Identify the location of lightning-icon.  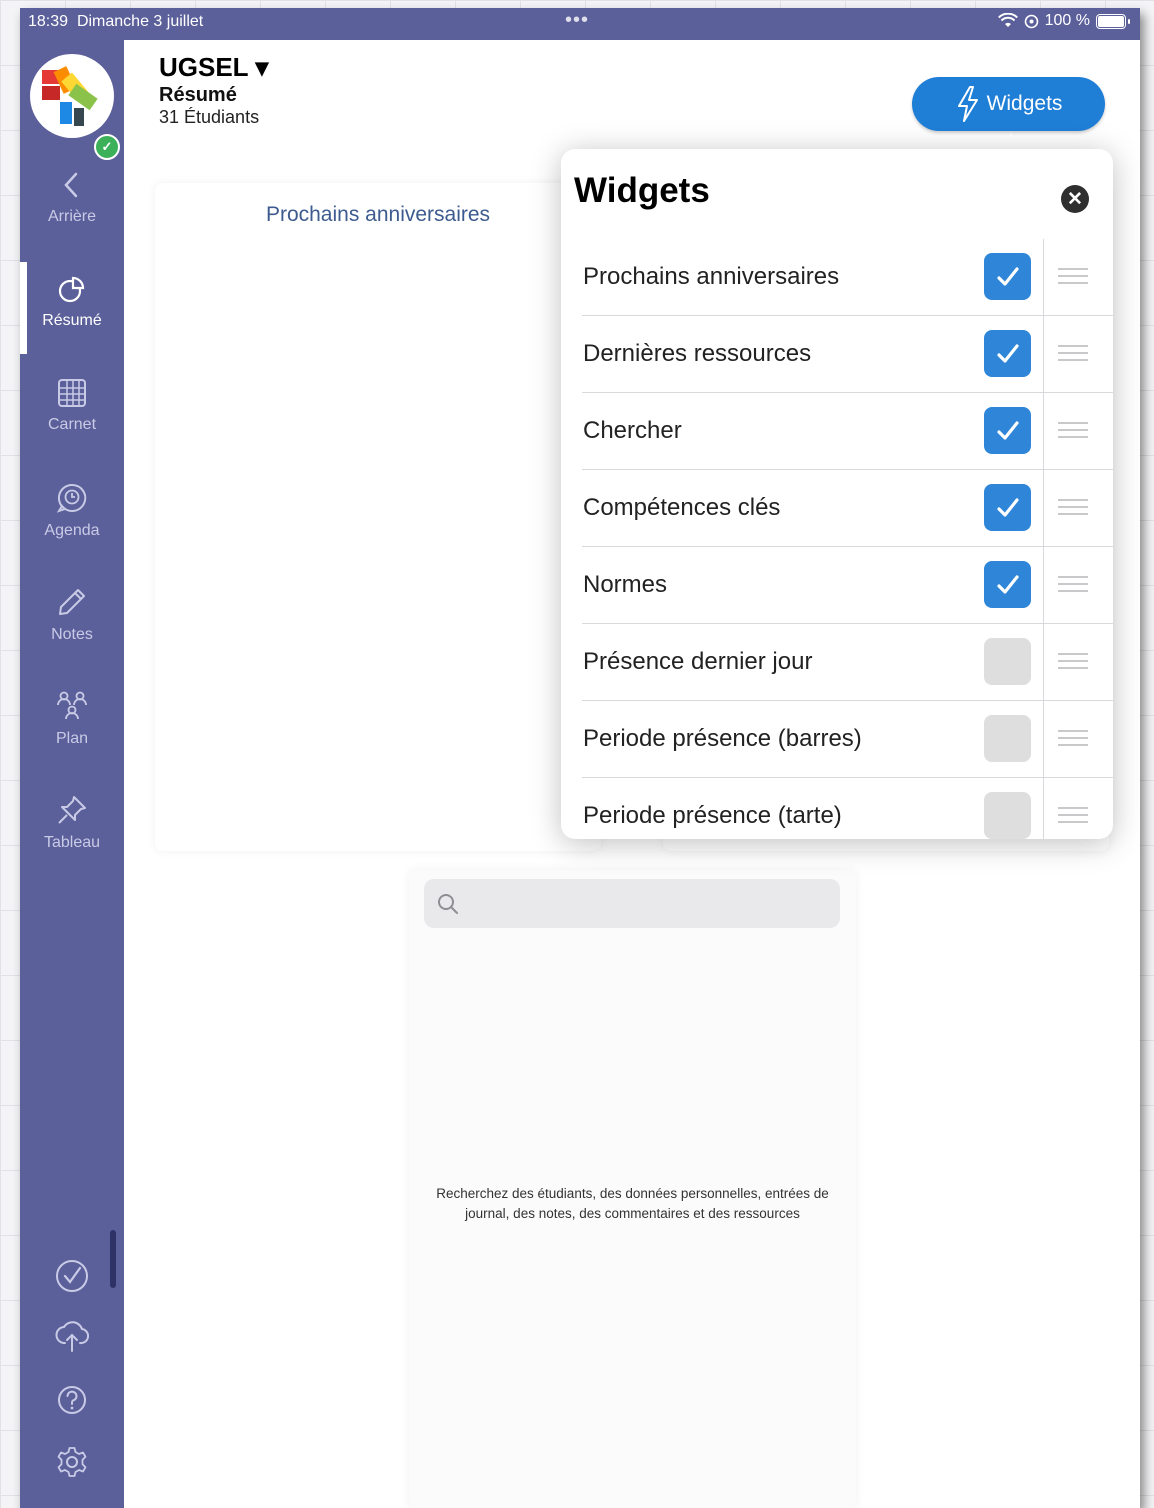
(967, 104).